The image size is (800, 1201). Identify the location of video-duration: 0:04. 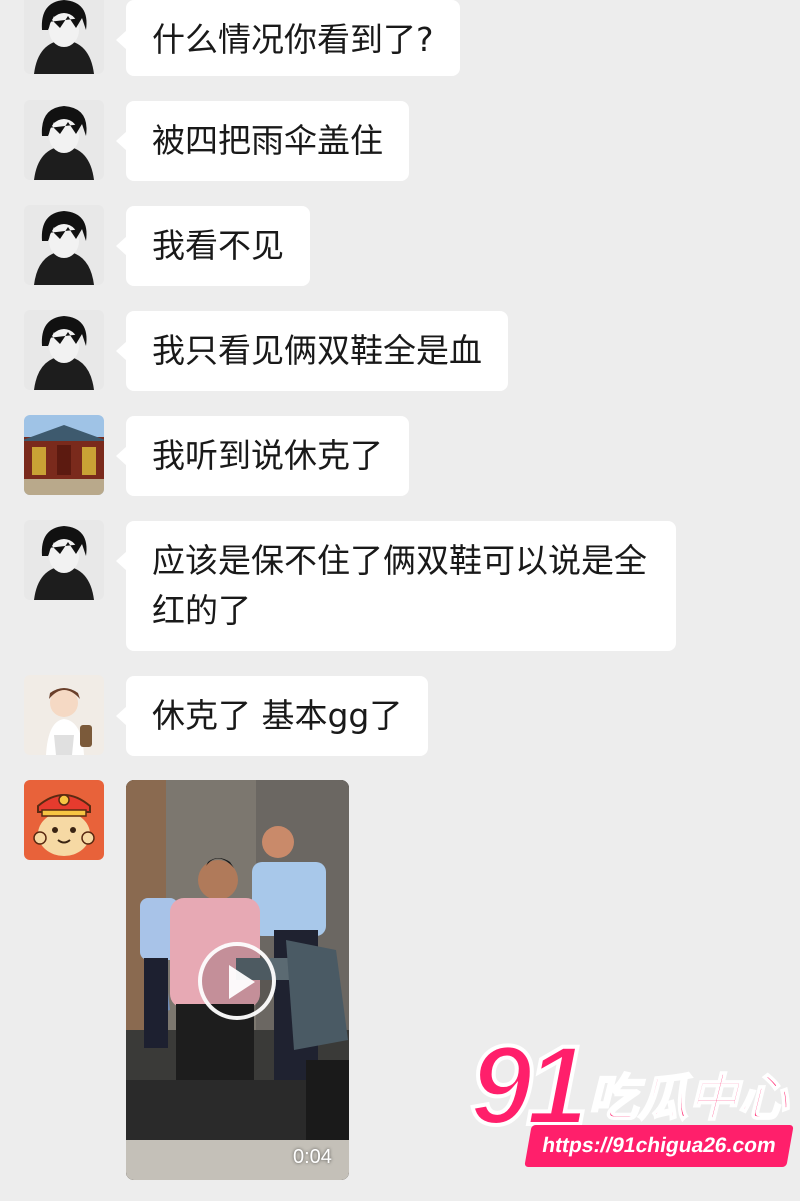
(312, 1157).